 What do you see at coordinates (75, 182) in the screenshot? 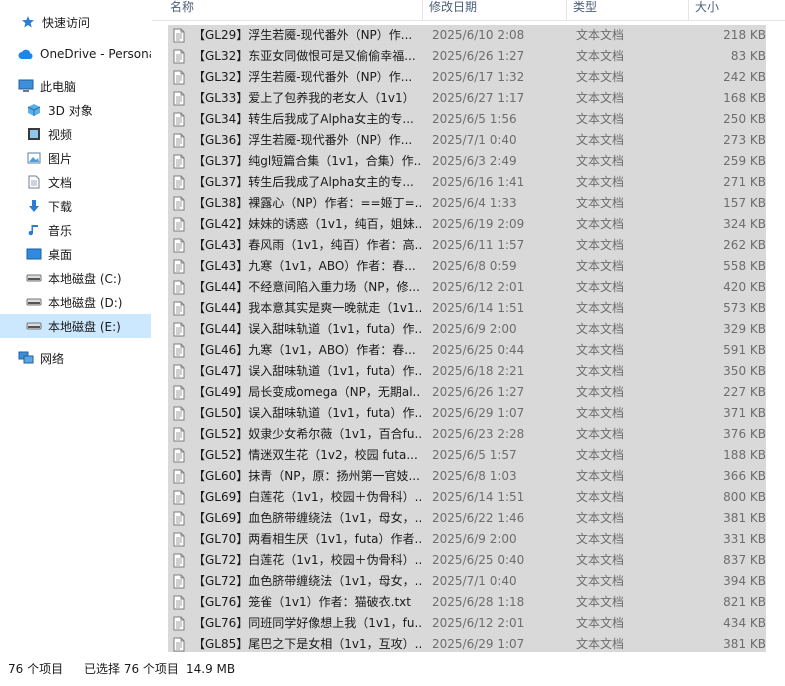
I see `nav-item: 文档` at bounding box center [75, 182].